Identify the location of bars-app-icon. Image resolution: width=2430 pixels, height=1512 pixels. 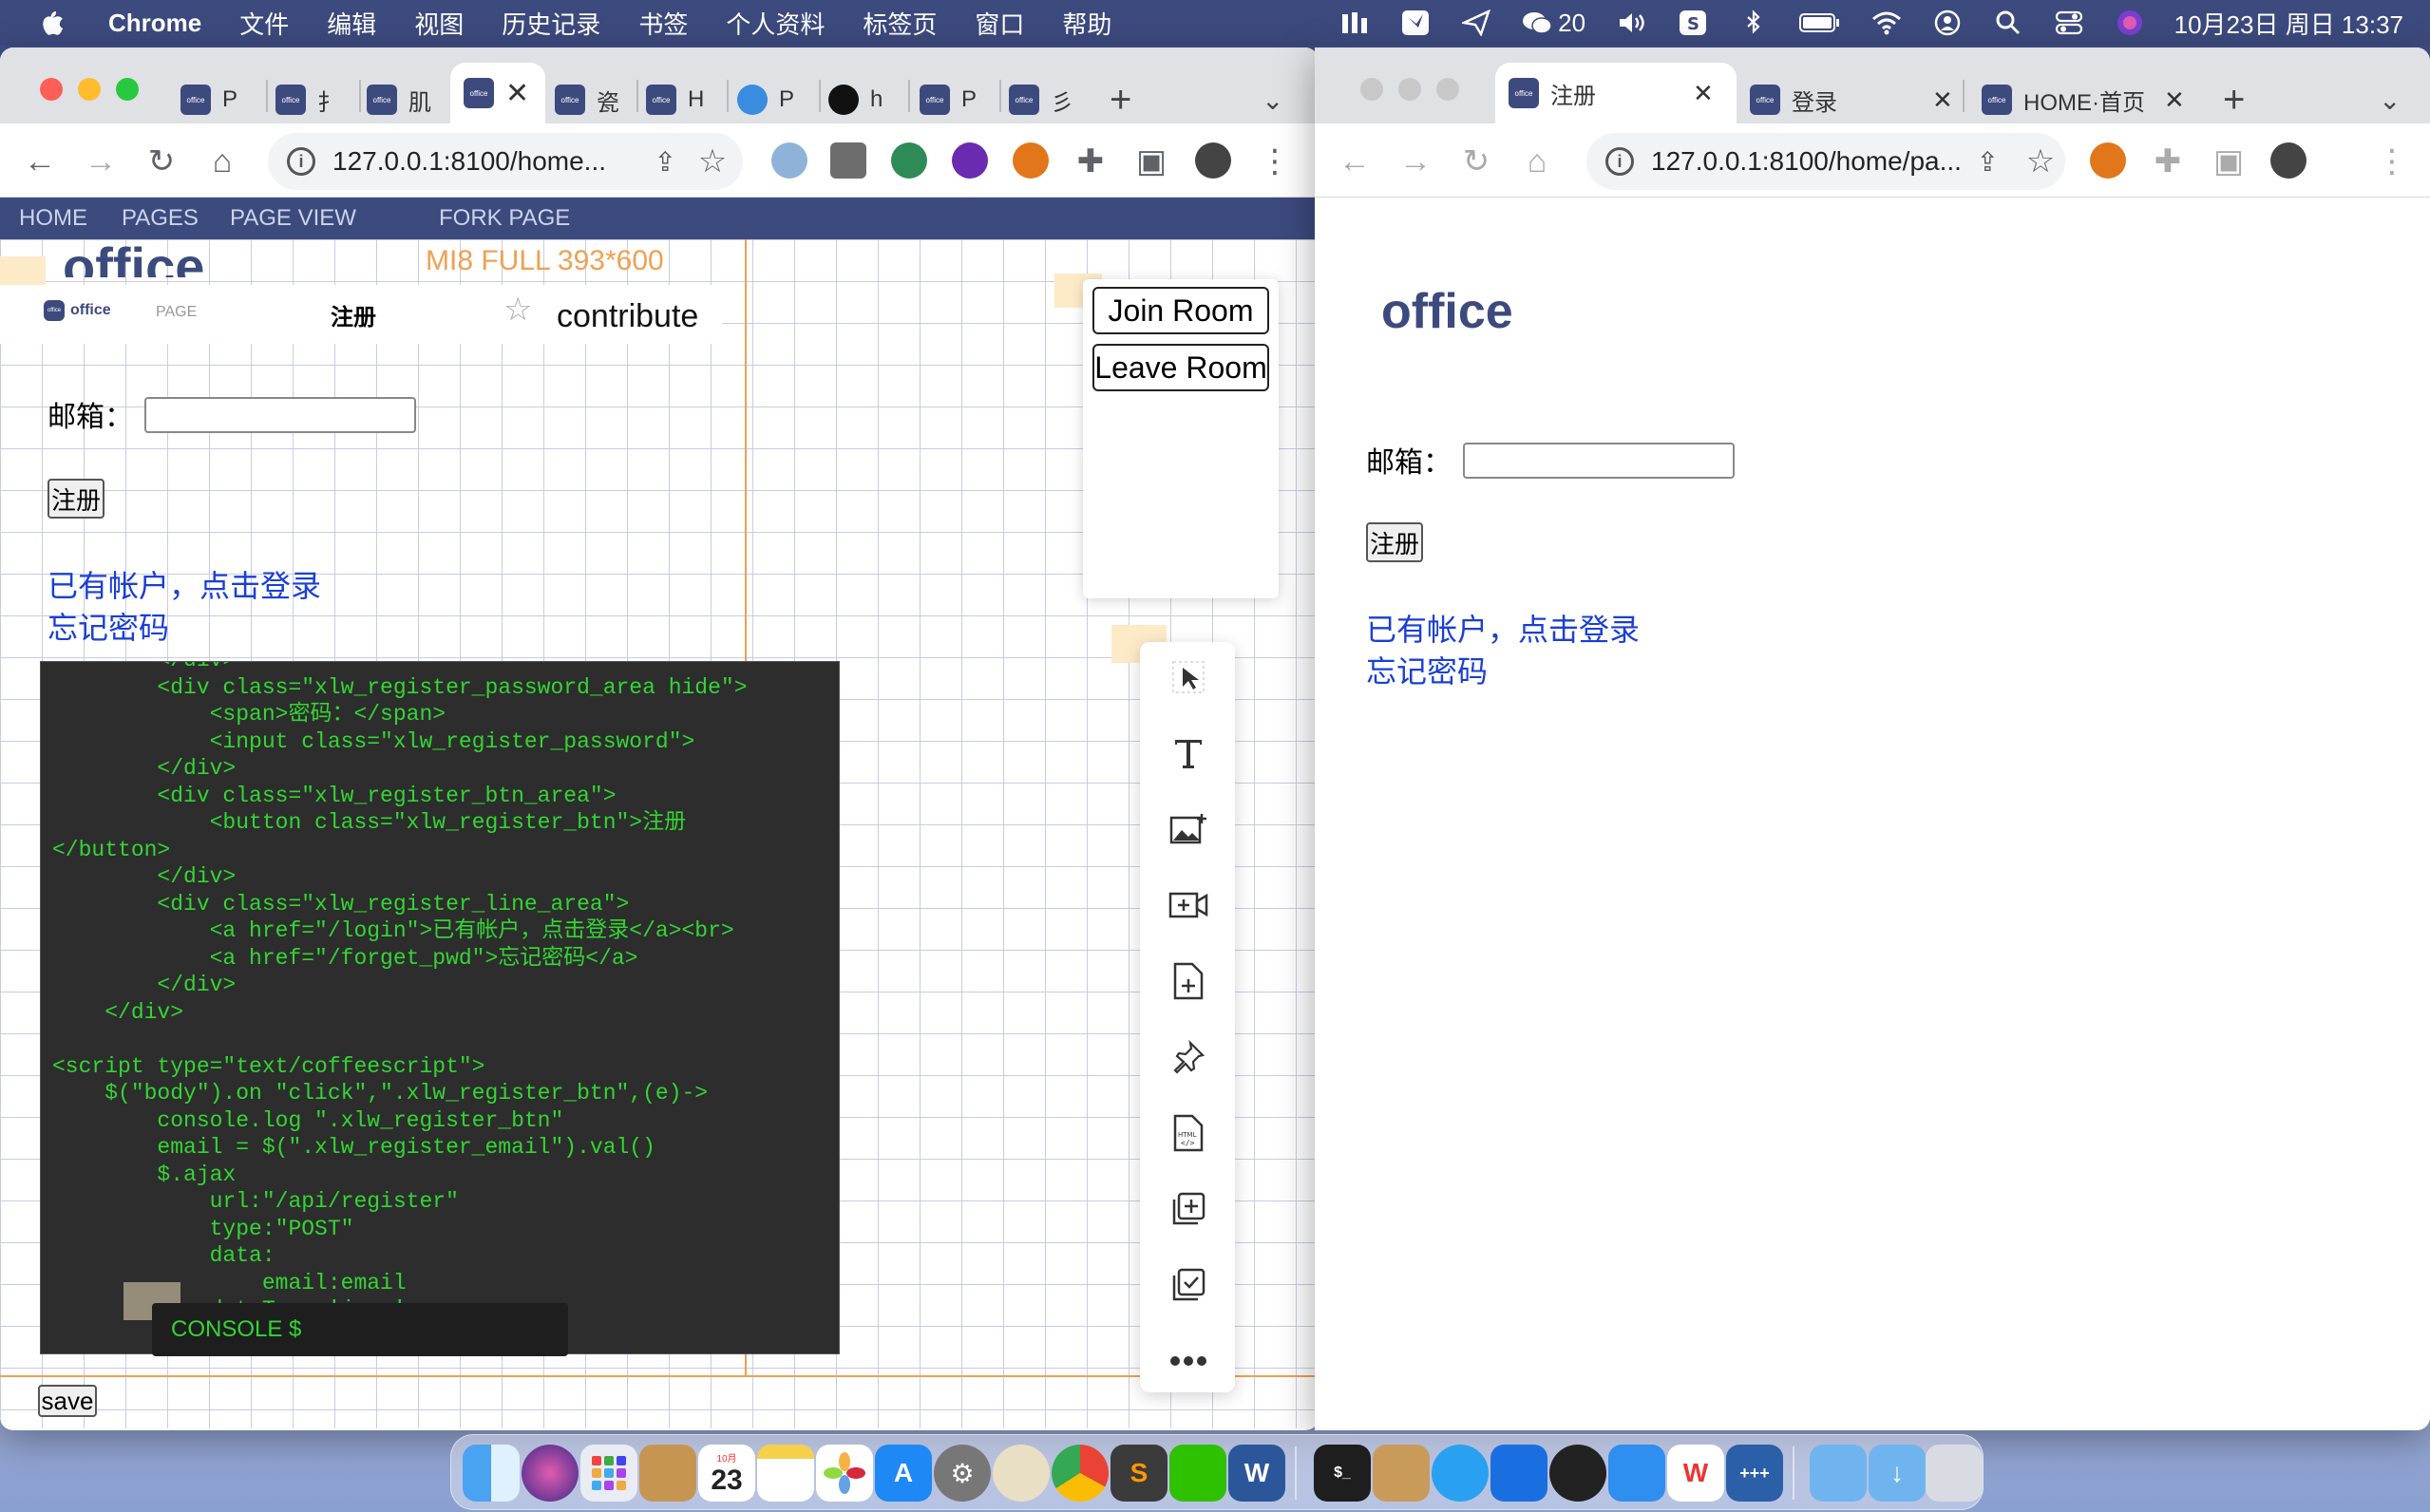
(1354, 23).